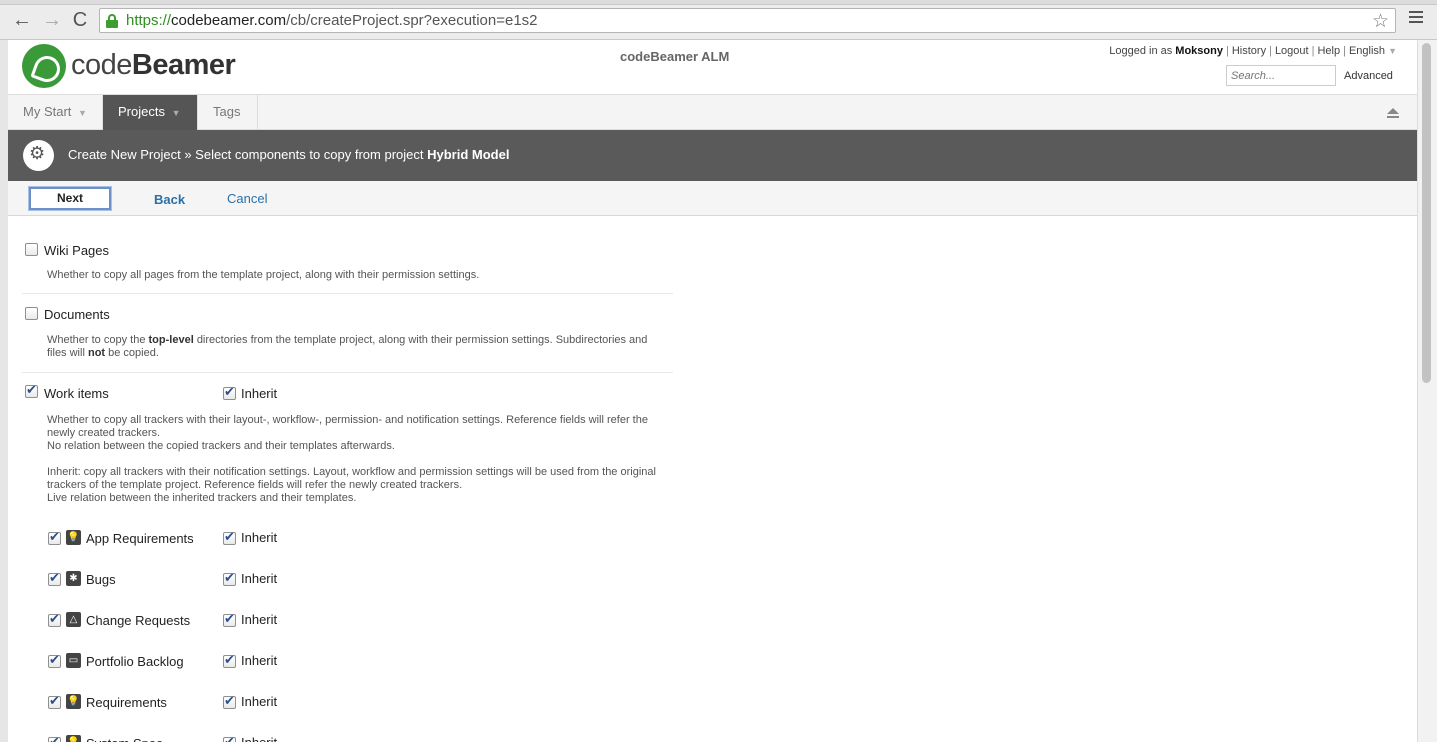 The height and width of the screenshot is (742, 1437). What do you see at coordinates (73, 660) in the screenshot?
I see `backlog-icon: ▭` at bounding box center [73, 660].